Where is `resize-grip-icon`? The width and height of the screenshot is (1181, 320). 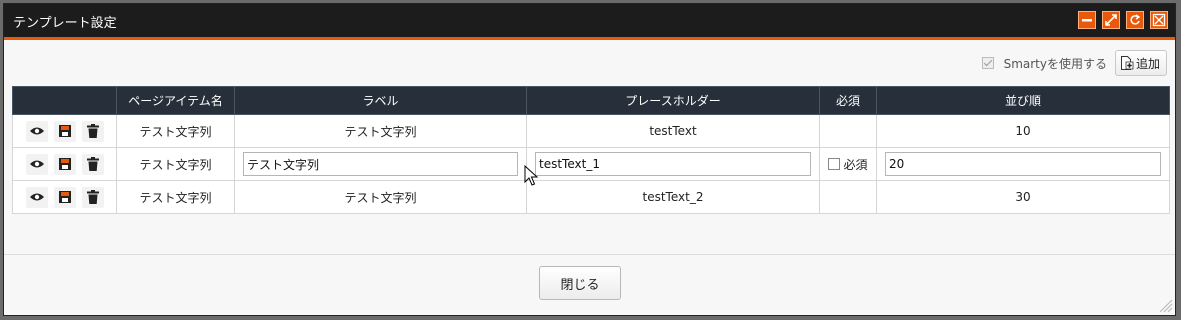 resize-grip-icon is located at coordinates (1165, 305).